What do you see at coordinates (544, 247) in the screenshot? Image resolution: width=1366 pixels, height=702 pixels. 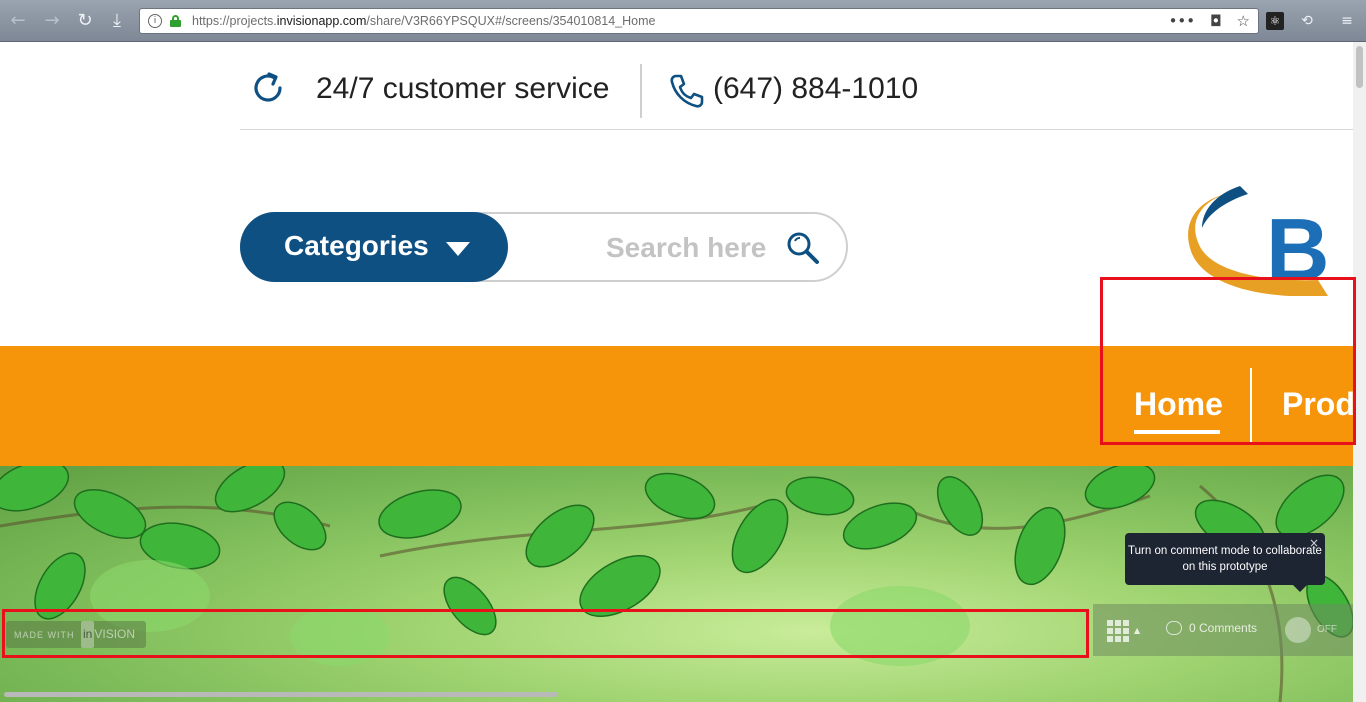 I see `search-bar: Categories Search here` at bounding box center [544, 247].